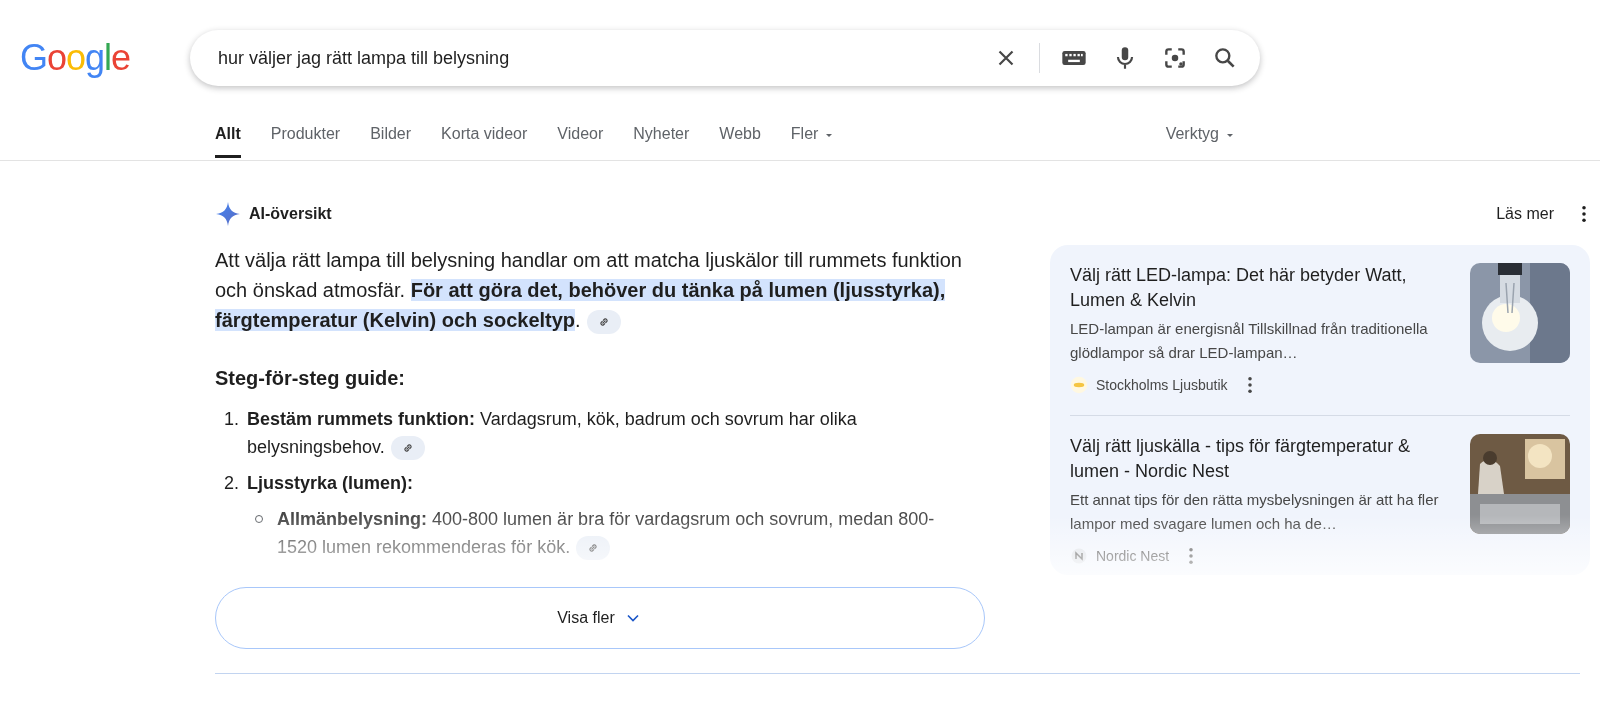  What do you see at coordinates (305, 140) in the screenshot?
I see `tab: Produkter` at bounding box center [305, 140].